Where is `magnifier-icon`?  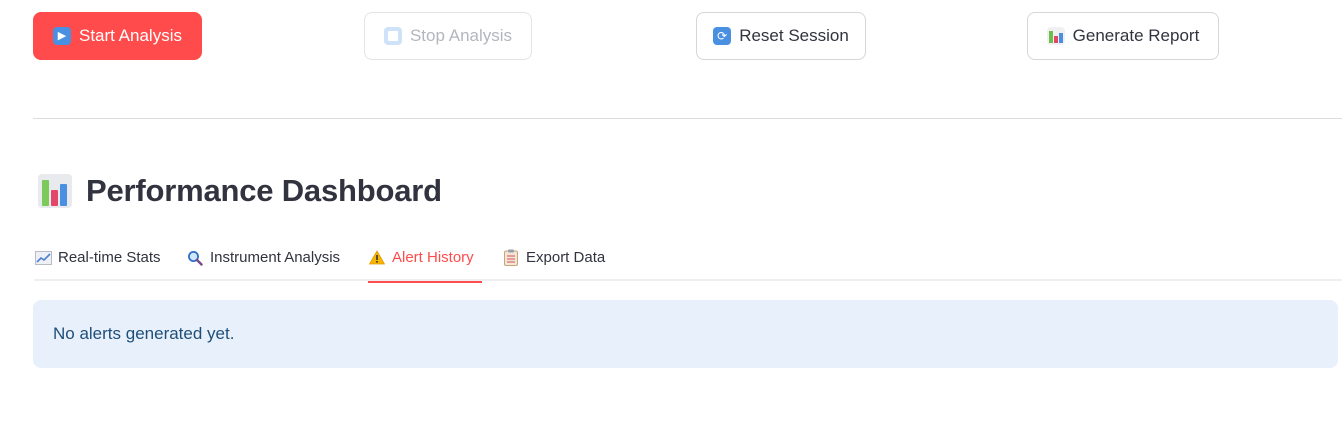 magnifier-icon is located at coordinates (195, 258).